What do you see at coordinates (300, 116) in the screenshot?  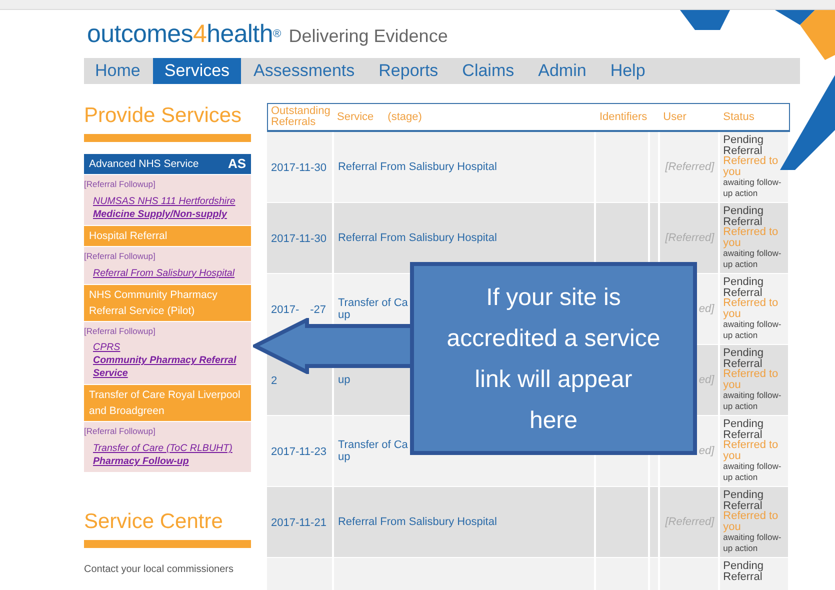 I see `column-header: Outstanding Referrals` at bounding box center [300, 116].